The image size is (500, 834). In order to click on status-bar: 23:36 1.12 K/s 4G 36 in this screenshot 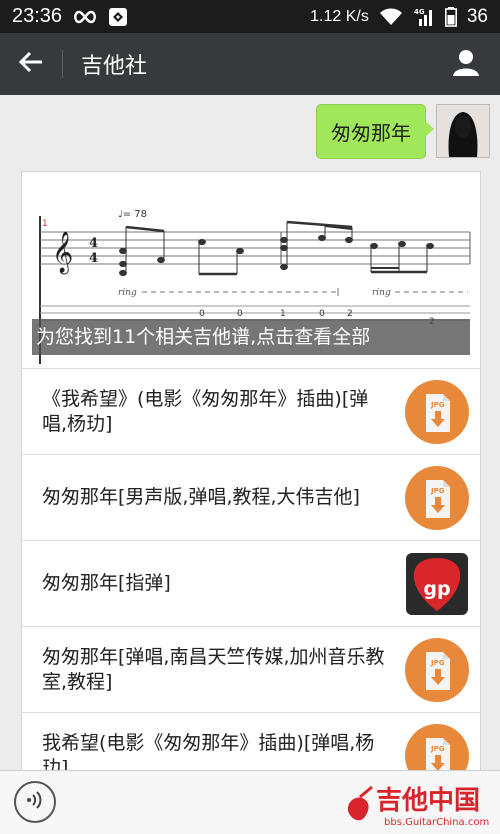, I will do `click(250, 16)`.